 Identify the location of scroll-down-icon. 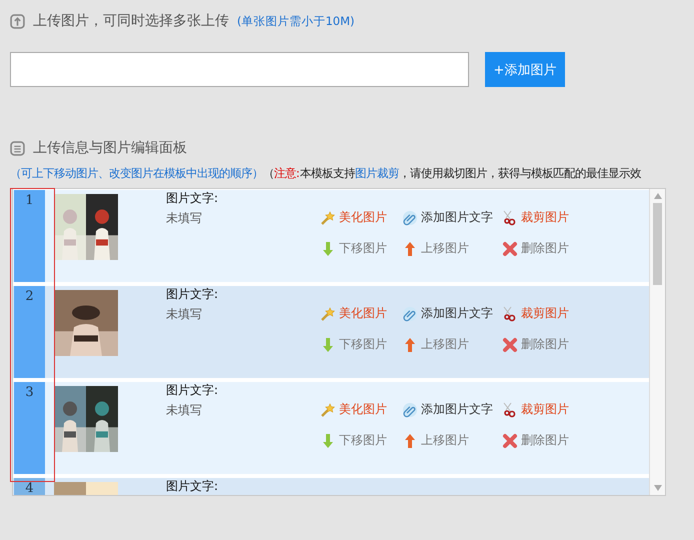
(657, 488).